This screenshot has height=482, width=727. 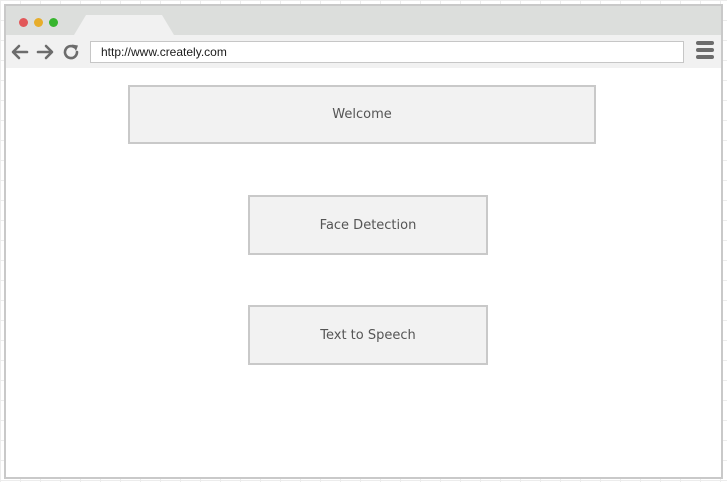 I want to click on face-detection-button: Face Detection, so click(x=368, y=225).